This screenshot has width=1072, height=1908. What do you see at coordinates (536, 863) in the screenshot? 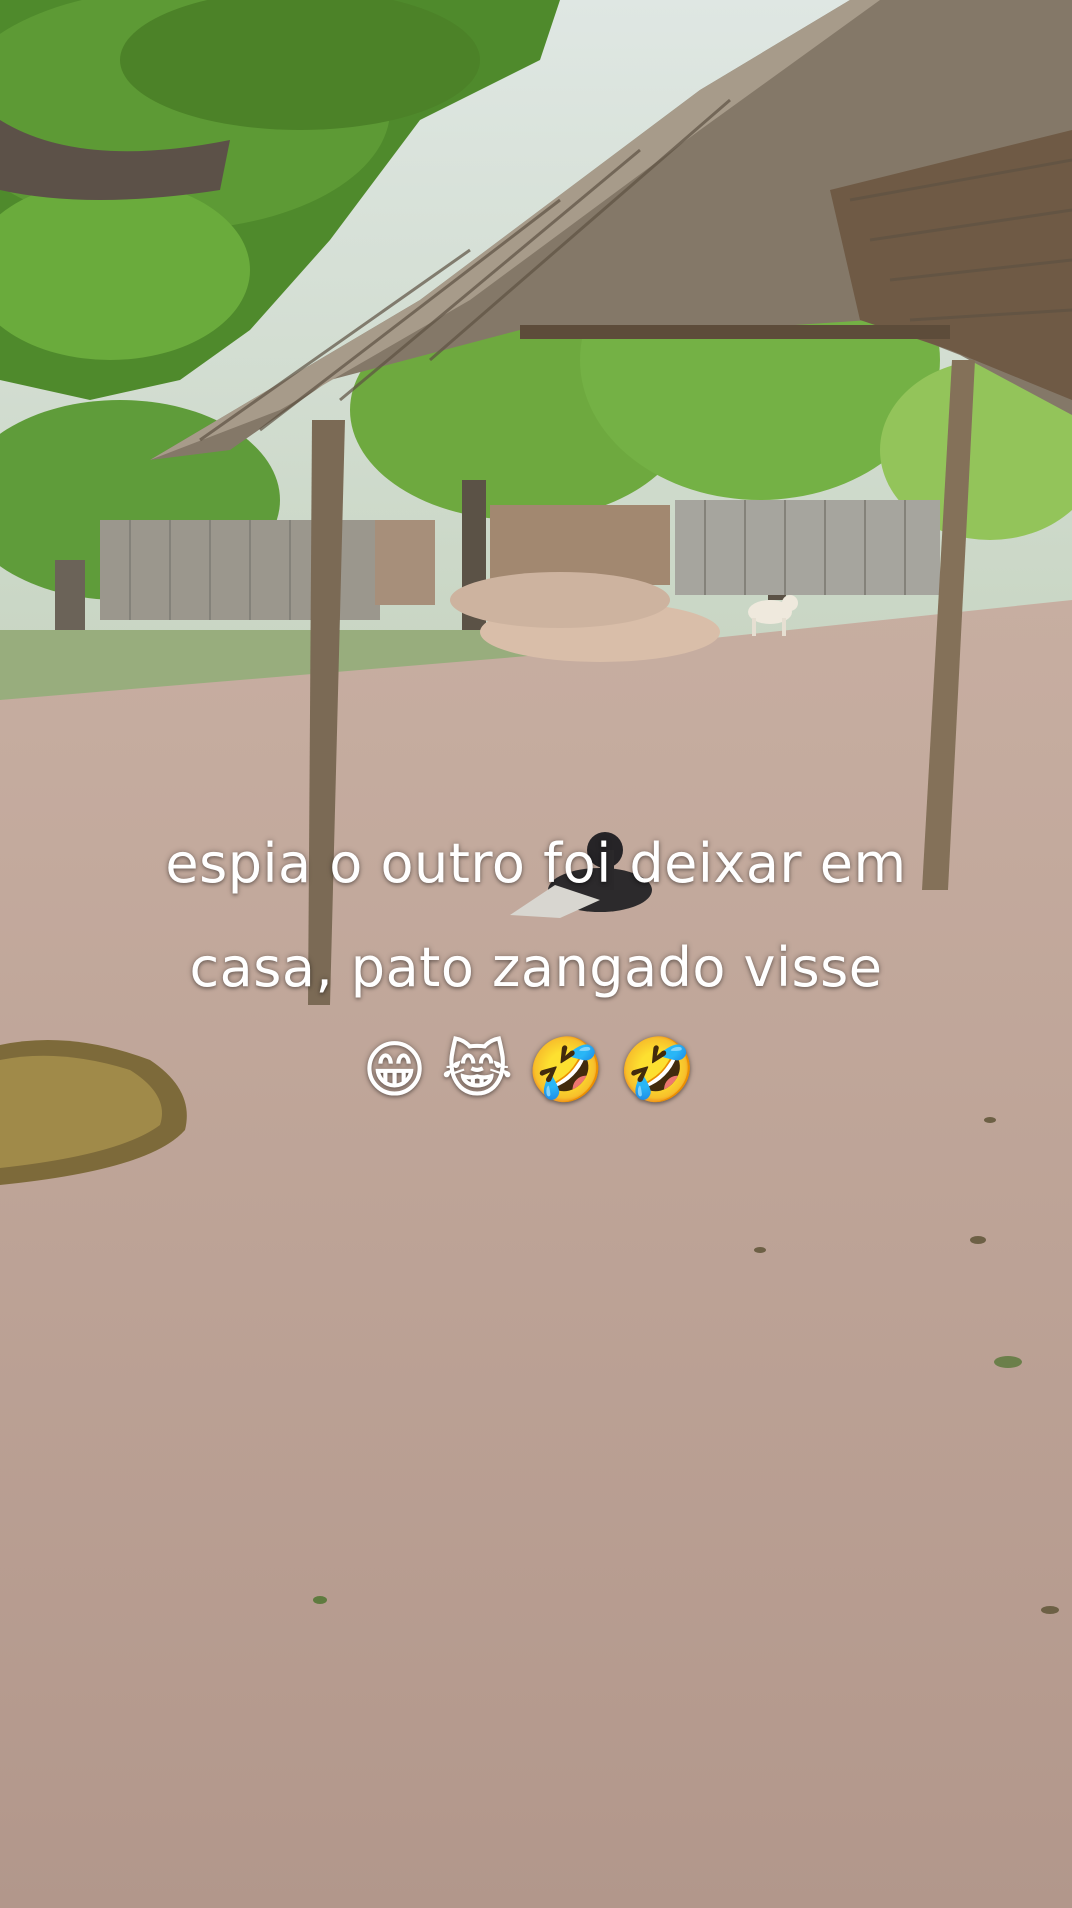
I see `caption-line-1: espia o outro foi deixar em` at bounding box center [536, 863].